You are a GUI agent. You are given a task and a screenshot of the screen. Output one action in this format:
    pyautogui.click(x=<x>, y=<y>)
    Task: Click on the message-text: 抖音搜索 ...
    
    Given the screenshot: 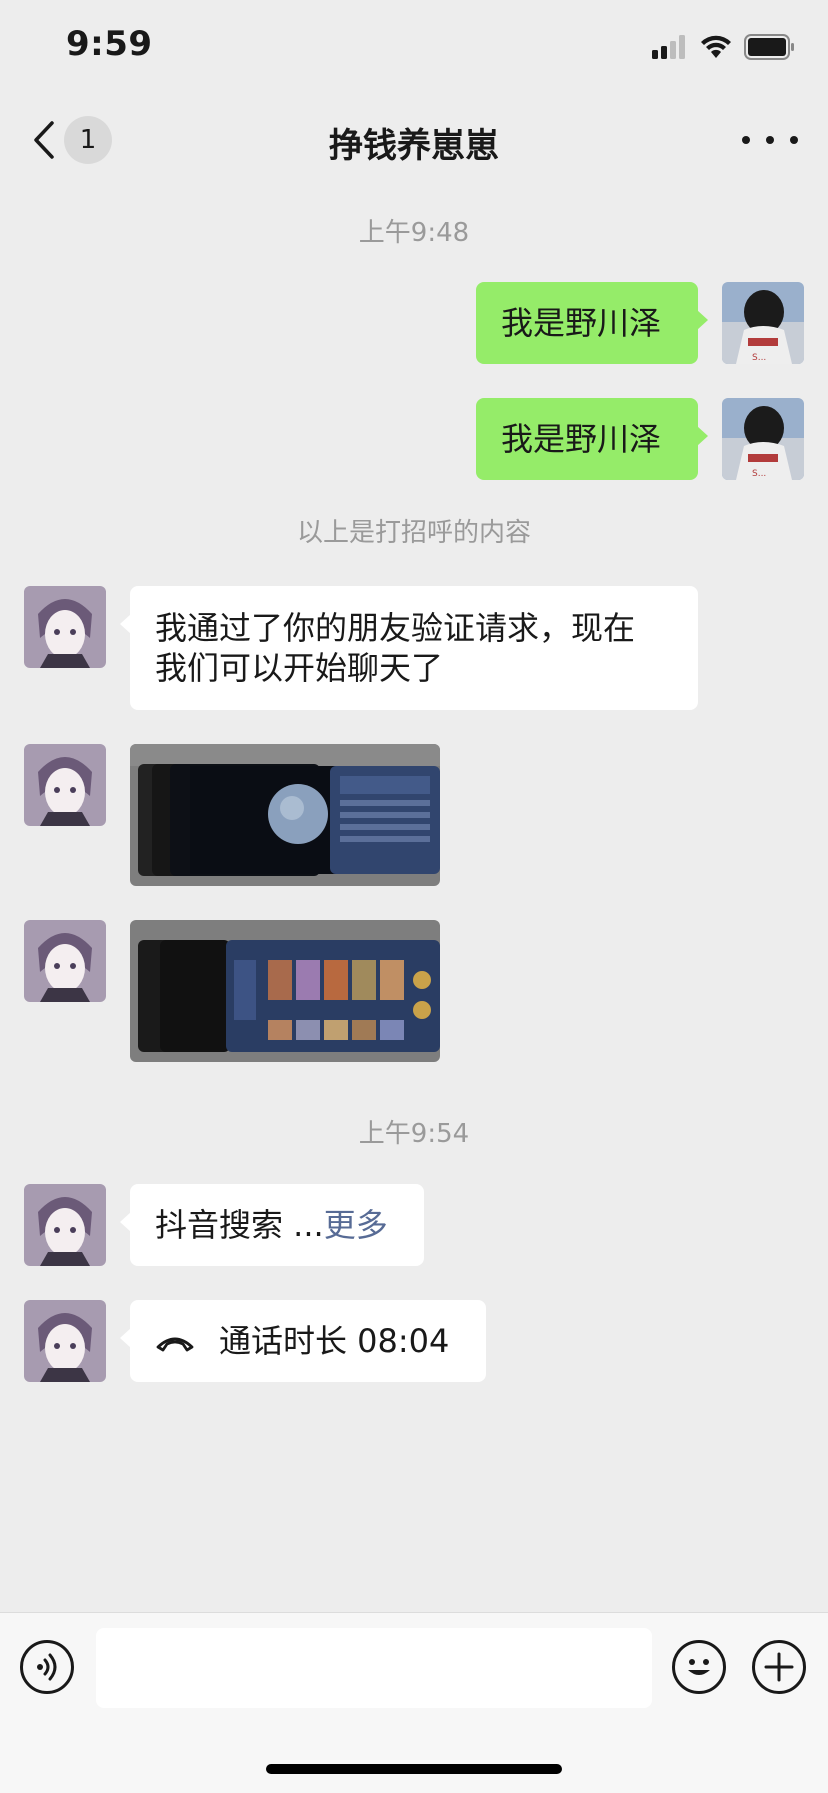 What is the action you would take?
    pyautogui.click(x=239, y=1225)
    